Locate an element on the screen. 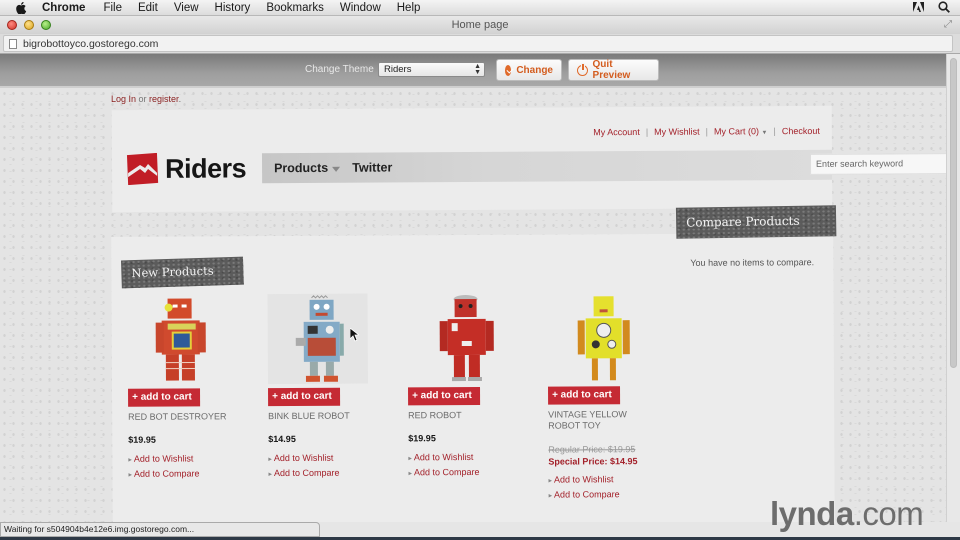 This screenshot has height=540, width=960. compare-products-heading: Compare Products is located at coordinates (756, 222).